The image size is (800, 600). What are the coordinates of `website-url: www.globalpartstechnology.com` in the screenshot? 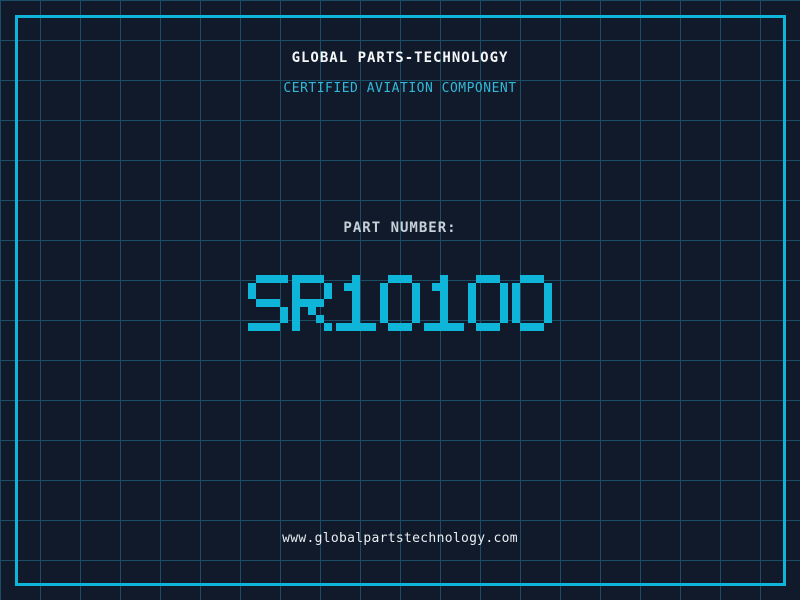 It's located at (400, 538).